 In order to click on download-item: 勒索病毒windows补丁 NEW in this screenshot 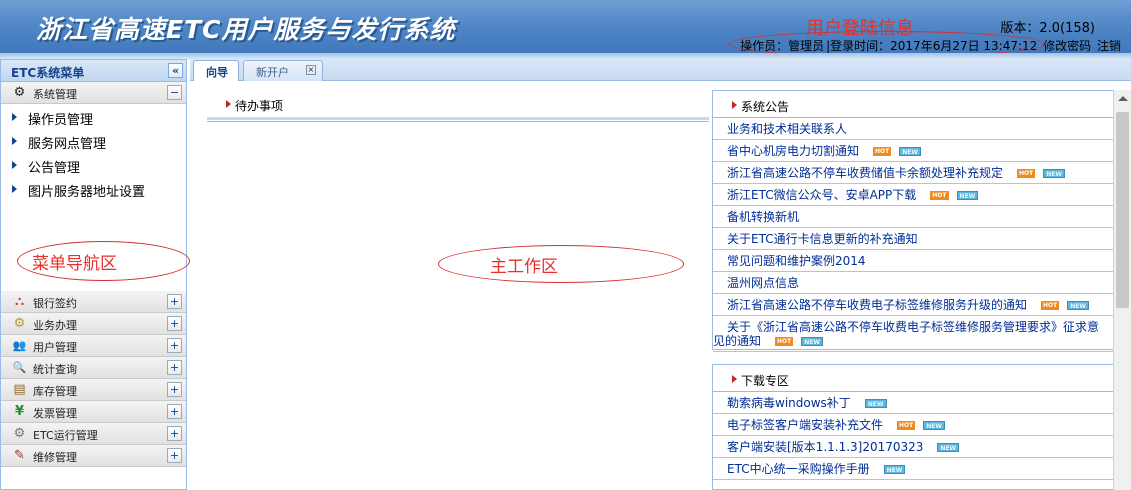, I will do `click(913, 403)`.